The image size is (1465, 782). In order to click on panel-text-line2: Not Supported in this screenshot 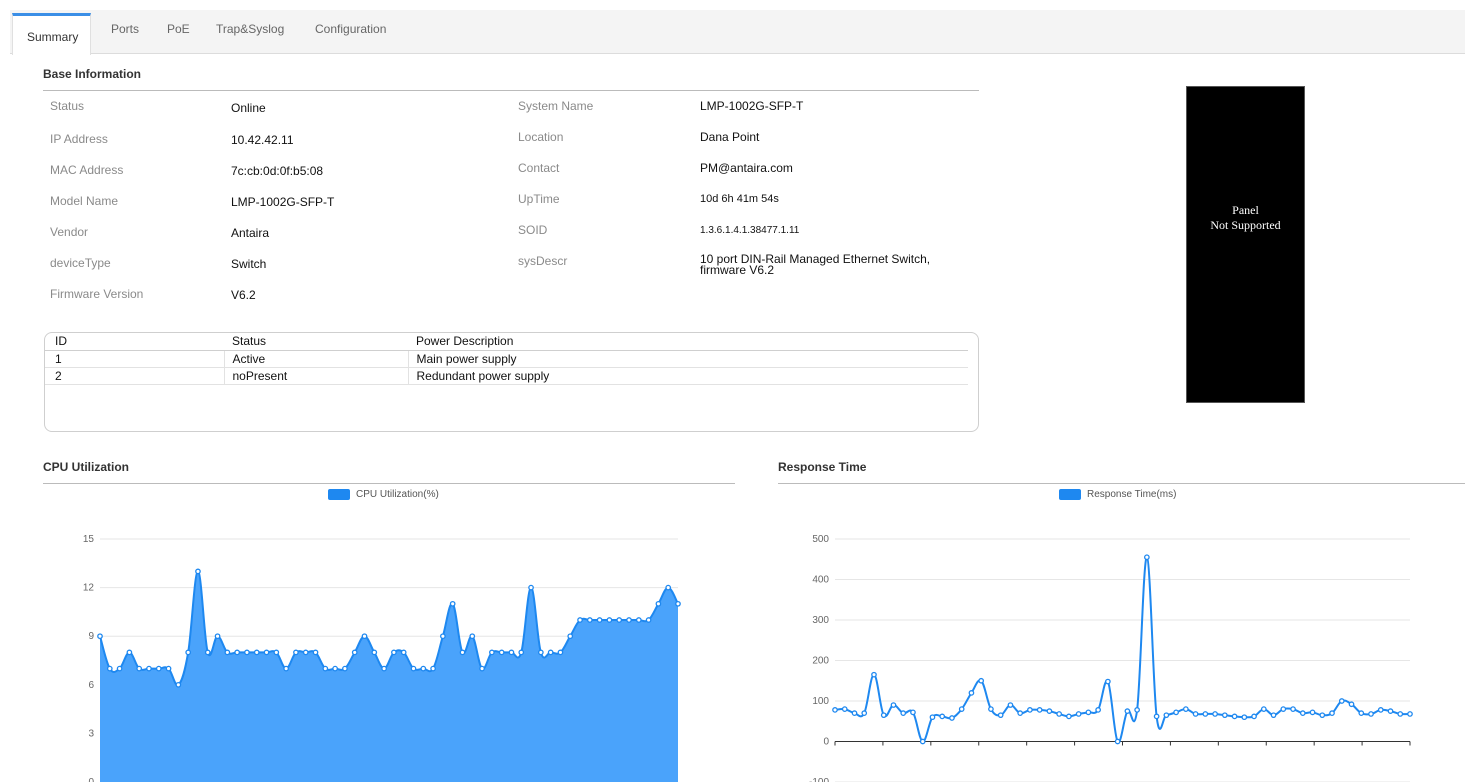, I will do `click(1245, 225)`.